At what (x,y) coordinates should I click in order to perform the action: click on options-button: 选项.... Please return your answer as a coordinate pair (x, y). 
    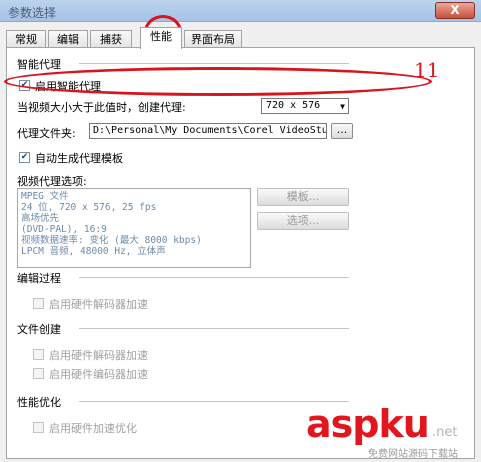
    Looking at the image, I should click on (303, 221).